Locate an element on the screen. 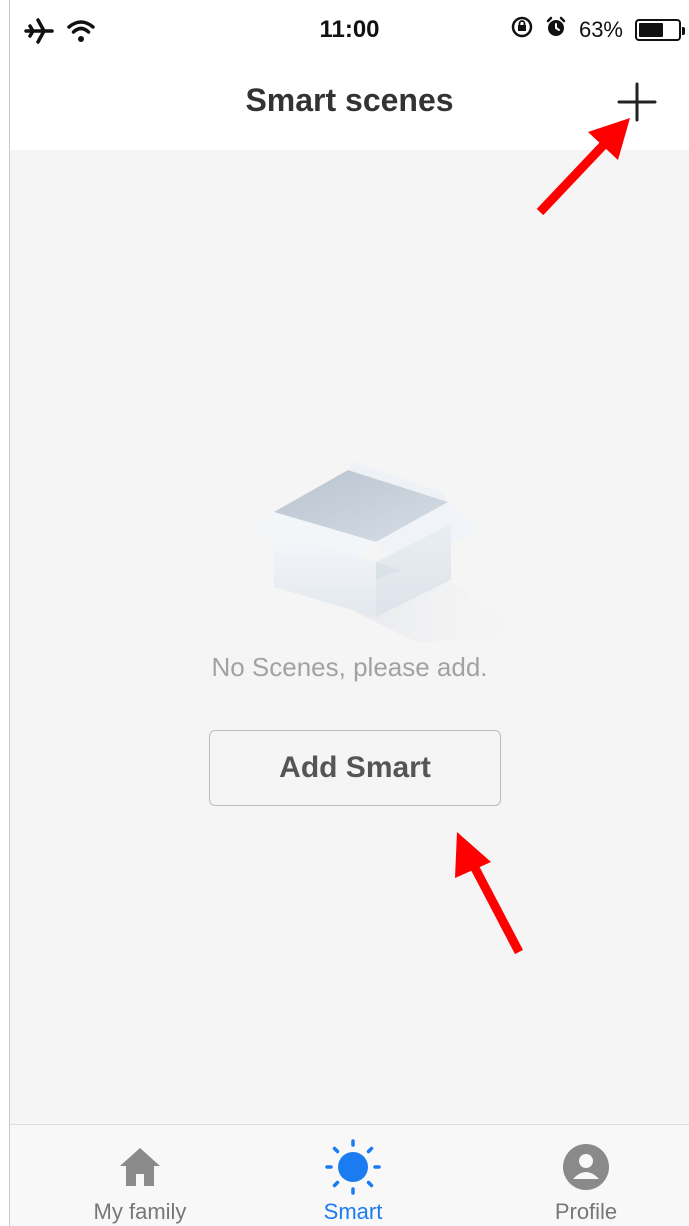  tab-label: Profile is located at coordinates (586, 1211).